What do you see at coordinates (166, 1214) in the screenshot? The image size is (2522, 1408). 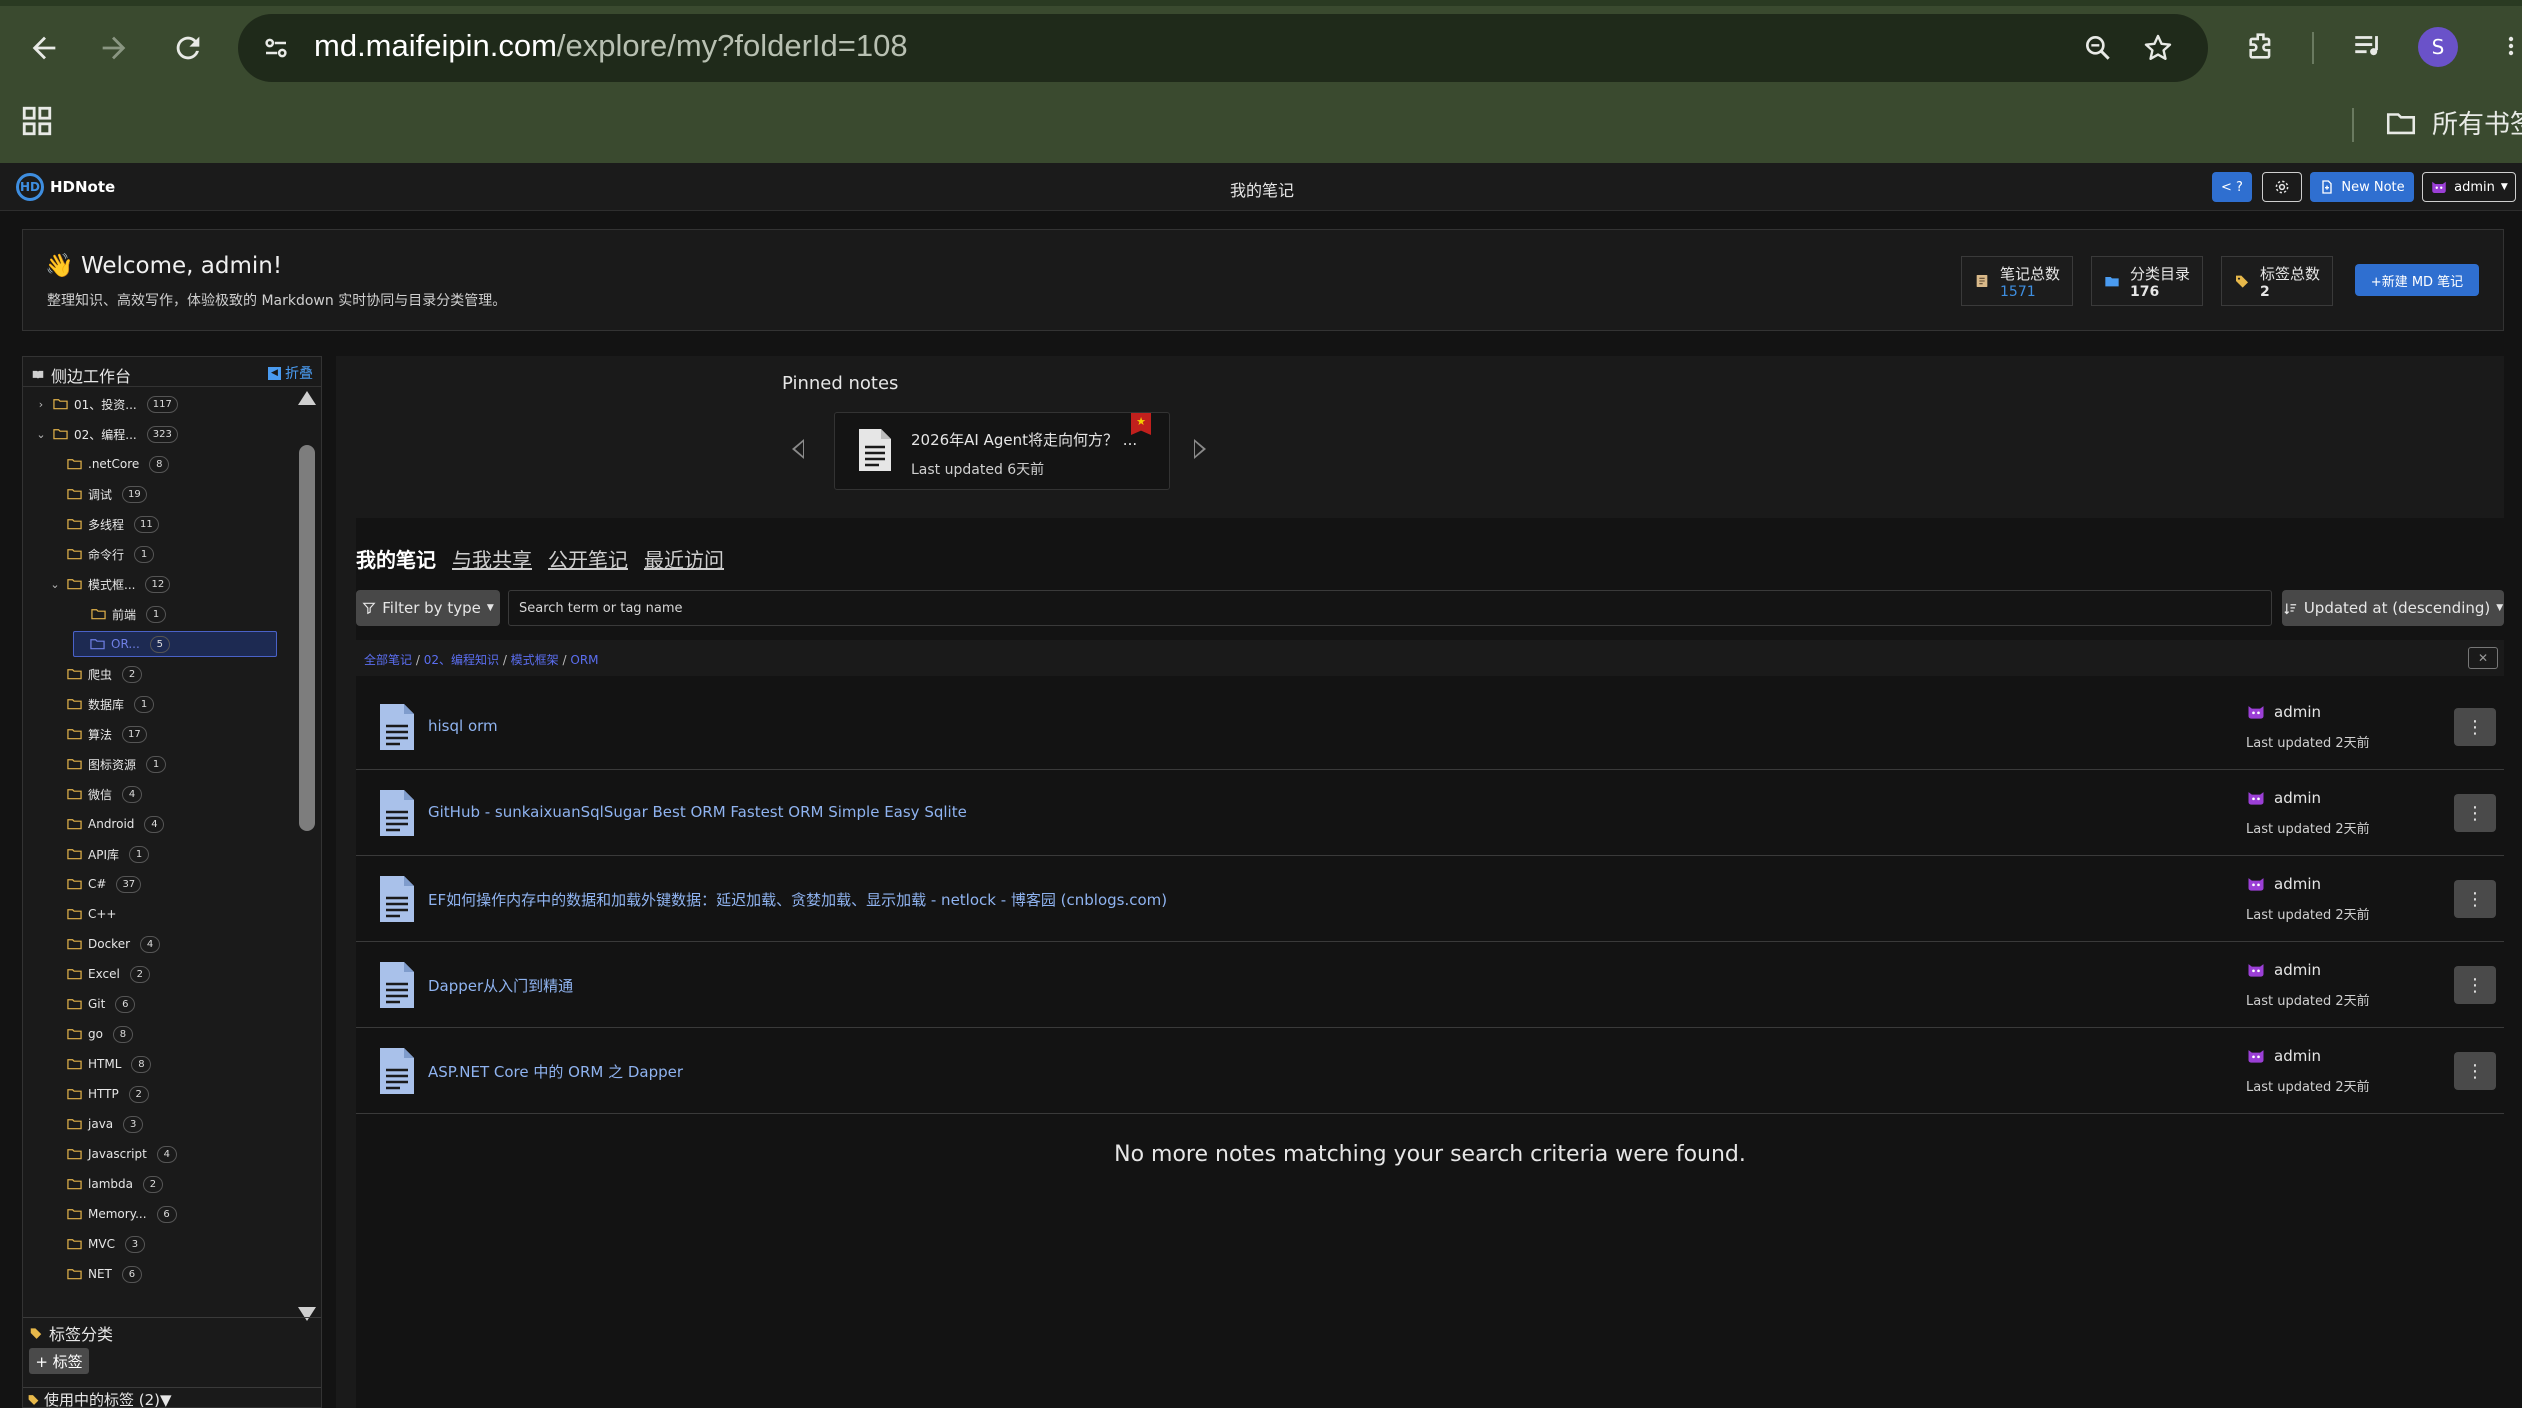 I see `folder-count-badge: 6` at bounding box center [166, 1214].